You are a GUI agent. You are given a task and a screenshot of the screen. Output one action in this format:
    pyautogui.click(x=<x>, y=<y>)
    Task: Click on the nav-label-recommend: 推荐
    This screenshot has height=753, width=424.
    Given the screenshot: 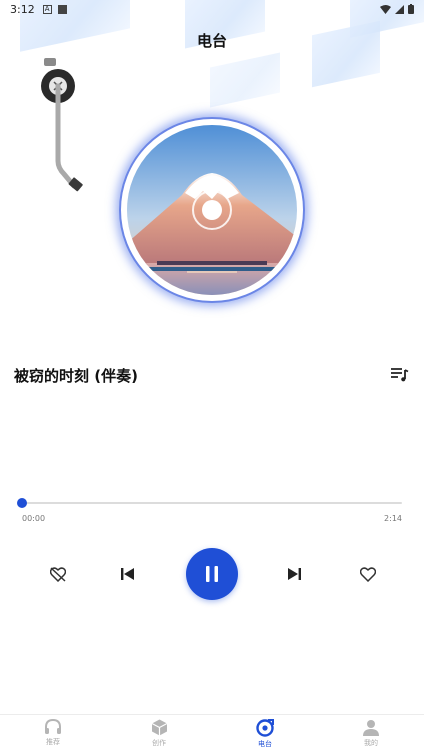 What is the action you would take?
    pyautogui.click(x=53, y=742)
    